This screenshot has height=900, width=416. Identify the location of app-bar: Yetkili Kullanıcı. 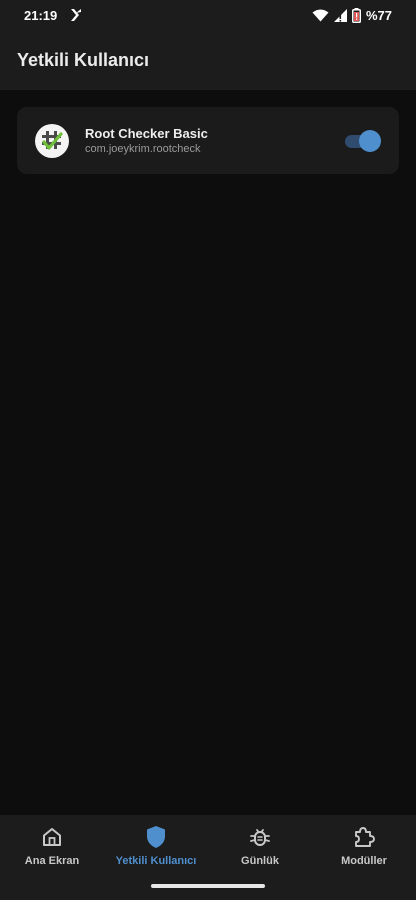
(208, 60).